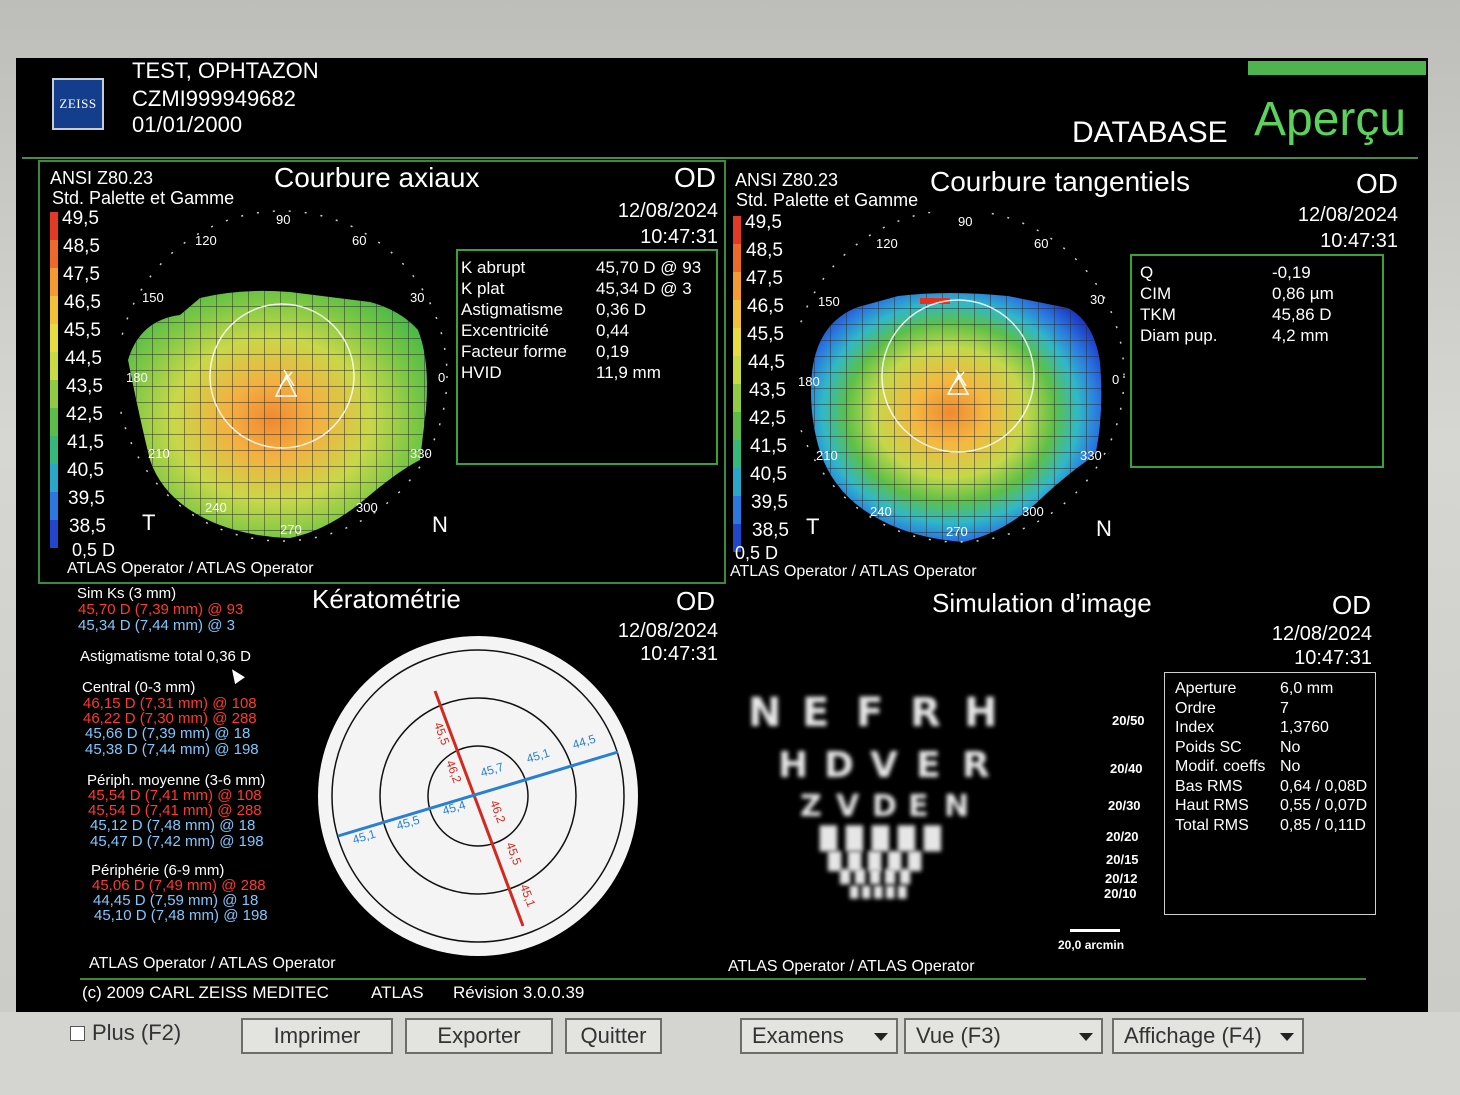 The image size is (1460, 1095). I want to click on tangential-map, so click(968, 382).